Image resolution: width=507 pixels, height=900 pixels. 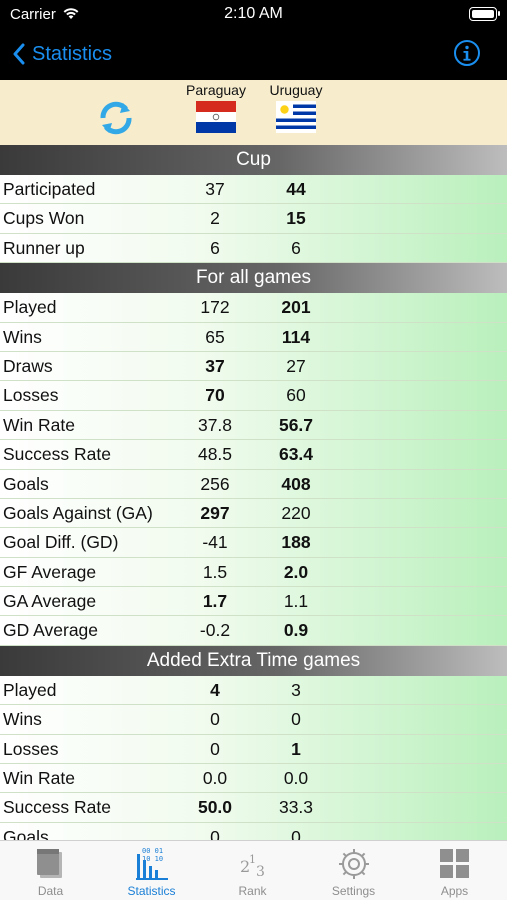 I want to click on stat-value-paraguay: 172, so click(x=215, y=307).